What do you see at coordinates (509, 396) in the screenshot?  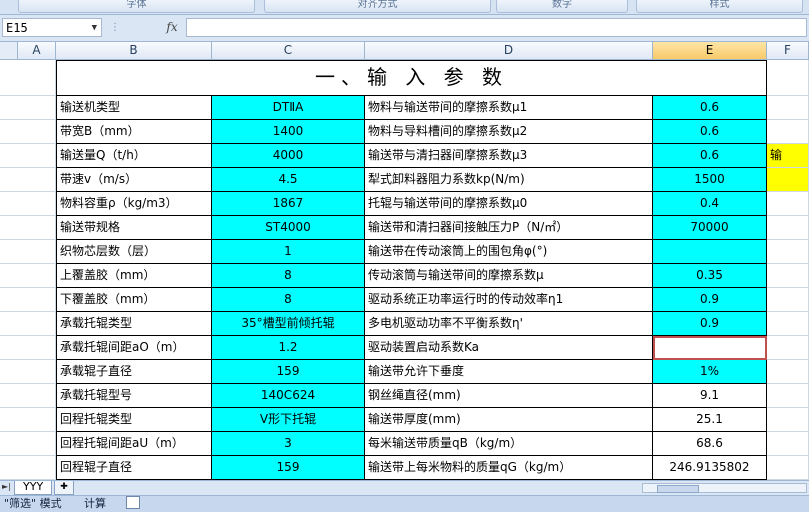 I see `param-label-13: 钢丝绳直径(mm)` at bounding box center [509, 396].